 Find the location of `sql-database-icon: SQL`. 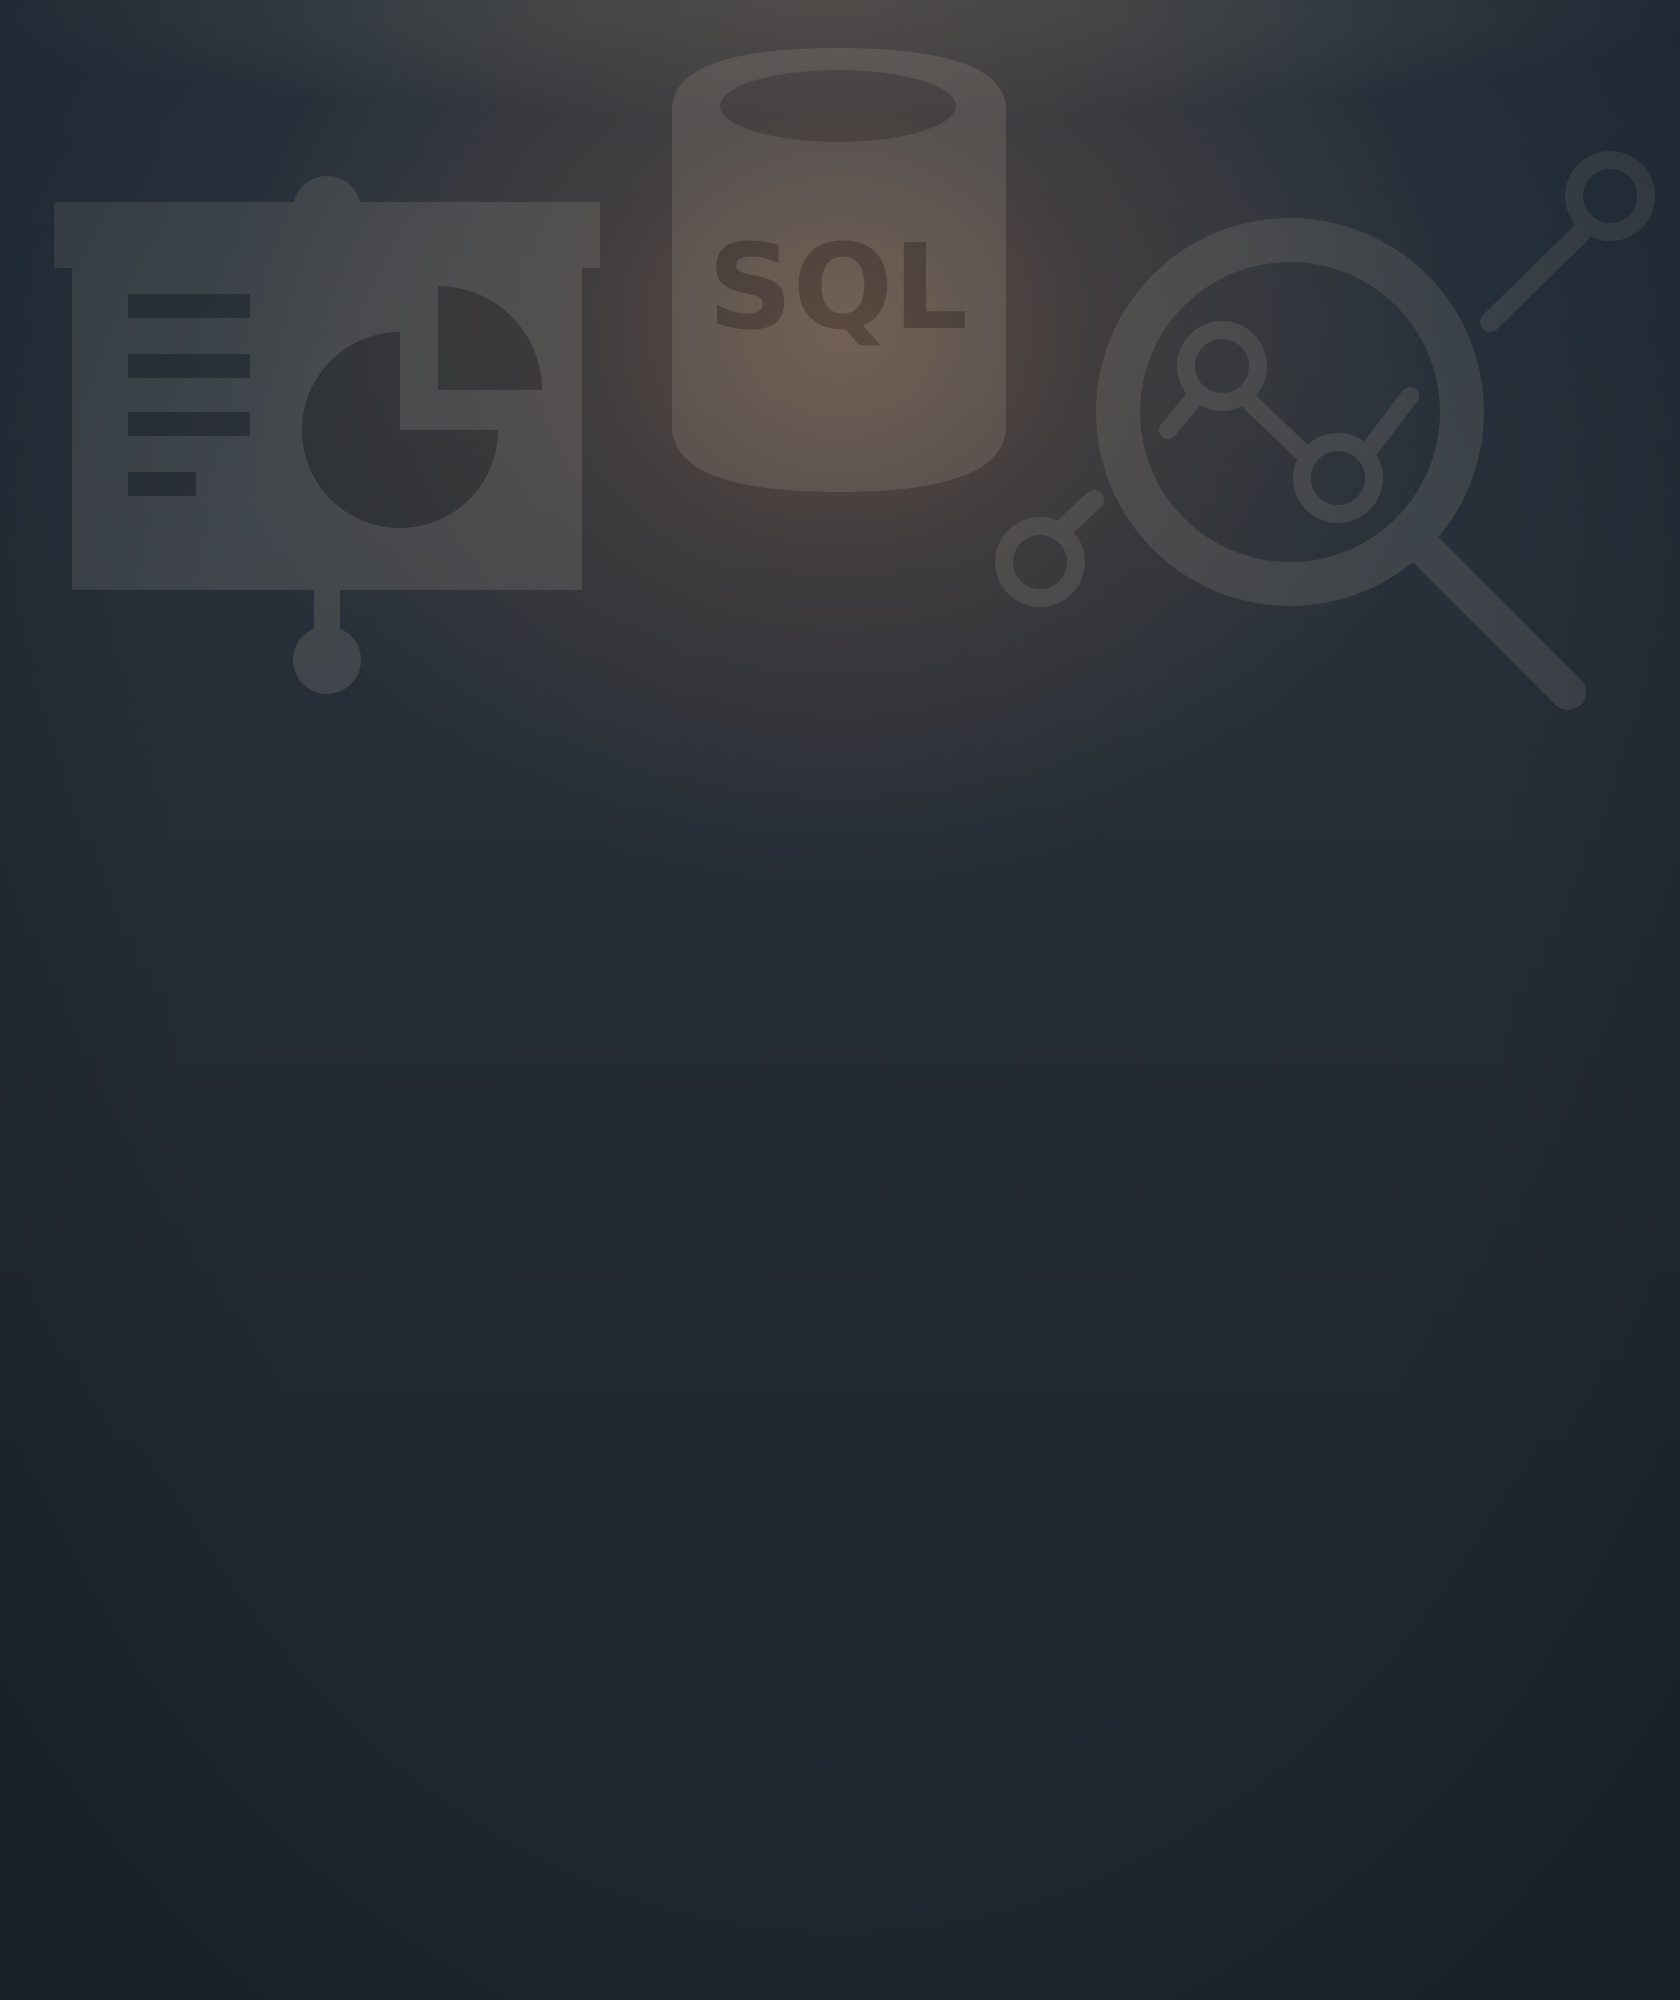

sql-database-icon: SQL is located at coordinates (839, 270).